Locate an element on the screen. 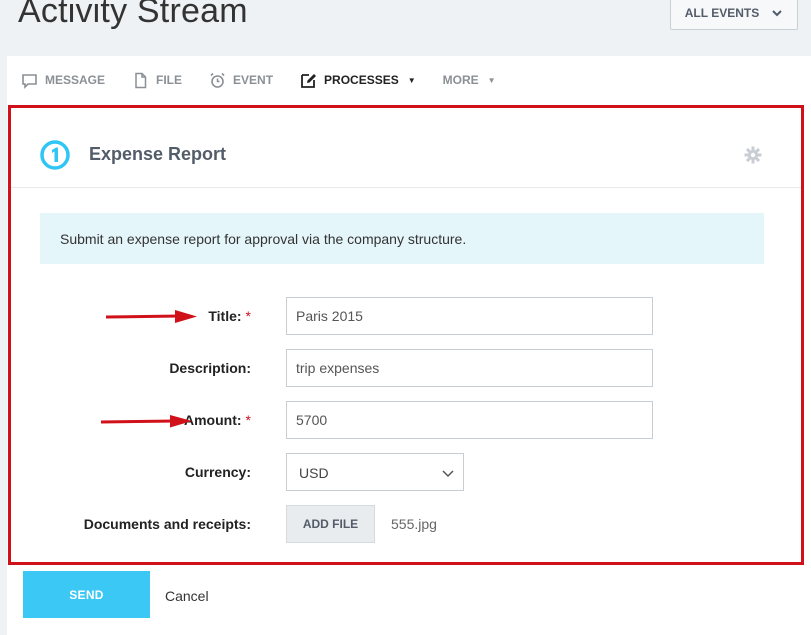  send-button: SEND is located at coordinates (86, 594).